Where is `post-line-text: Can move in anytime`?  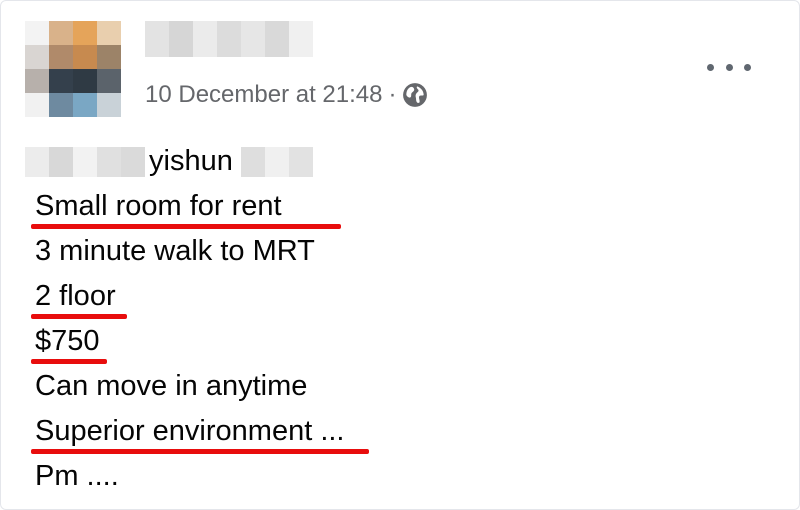 post-line-text: Can move in anytime is located at coordinates (171, 386).